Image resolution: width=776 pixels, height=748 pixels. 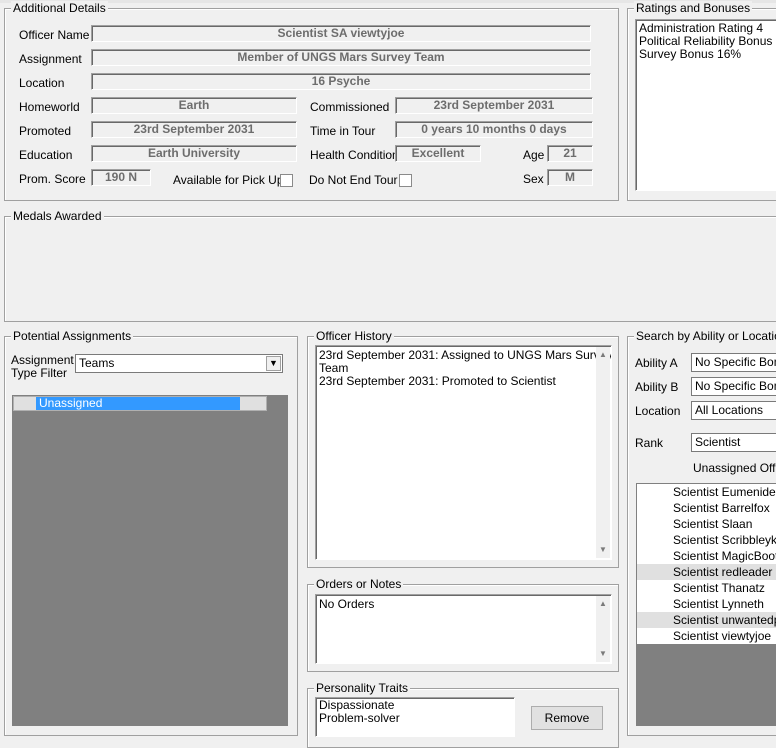 I want to click on ability-b-label: Ability B, so click(x=657, y=387).